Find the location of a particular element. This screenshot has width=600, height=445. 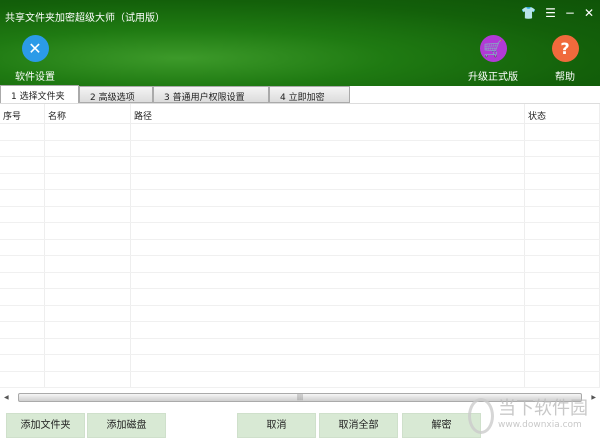

col-status: 状态 is located at coordinates (562, 113).